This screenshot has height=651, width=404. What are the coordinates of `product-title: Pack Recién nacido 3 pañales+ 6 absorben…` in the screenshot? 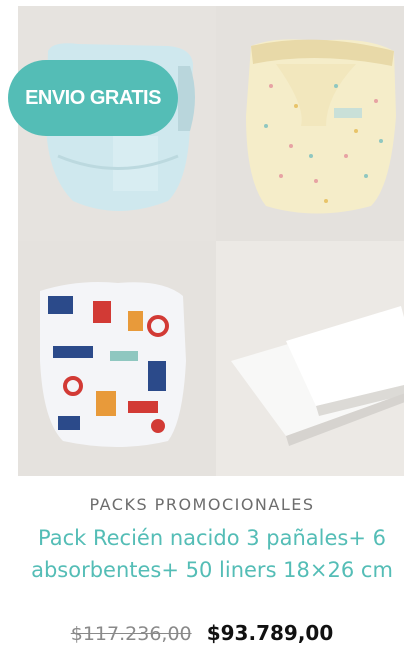 It's located at (212, 554).